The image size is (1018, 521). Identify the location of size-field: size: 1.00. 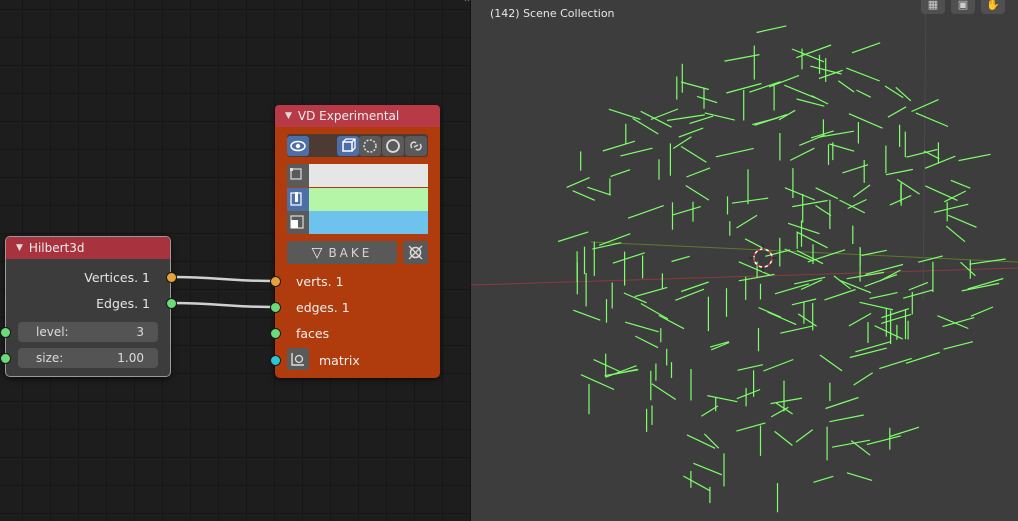
(88, 358).